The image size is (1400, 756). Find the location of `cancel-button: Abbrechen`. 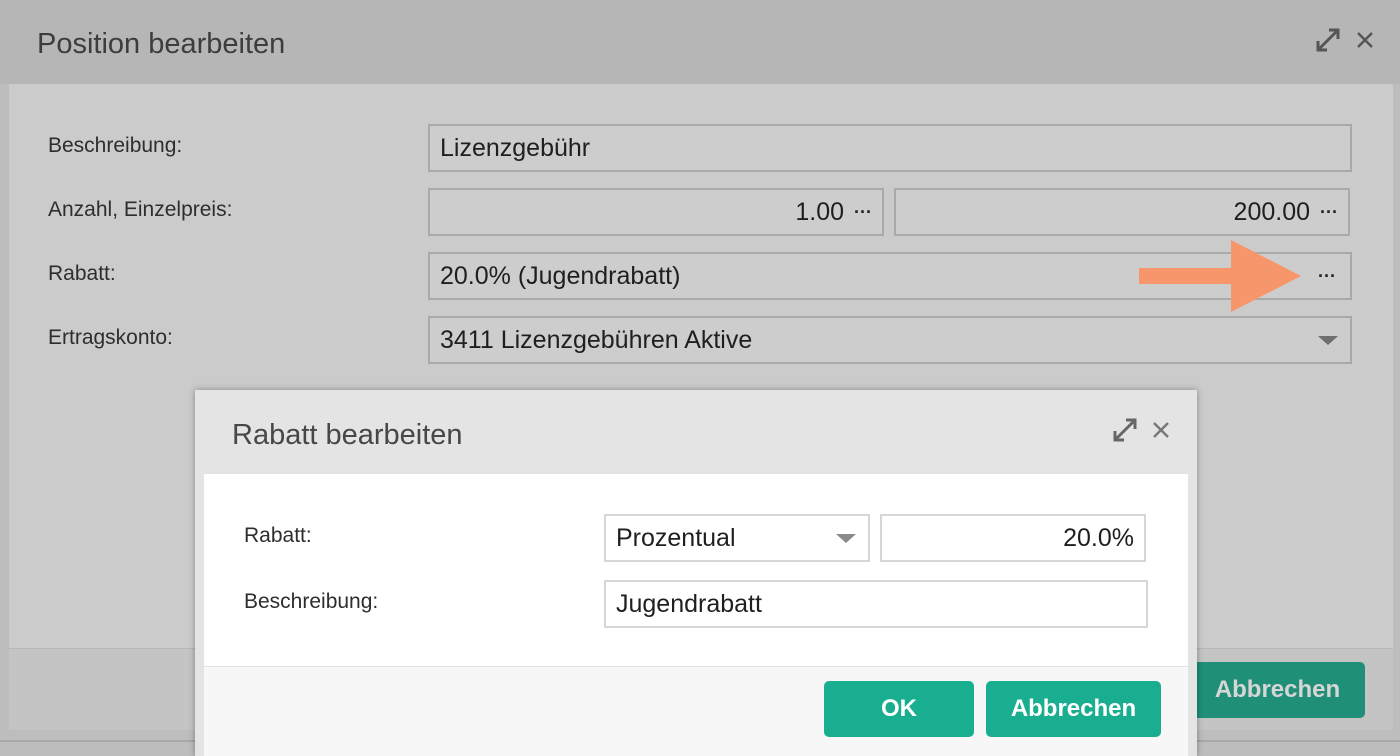

cancel-button: Abbrechen is located at coordinates (1073, 709).